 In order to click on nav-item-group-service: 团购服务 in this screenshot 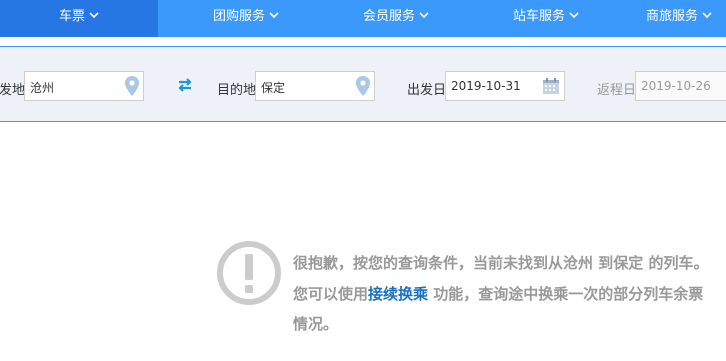, I will do `click(246, 18)`.